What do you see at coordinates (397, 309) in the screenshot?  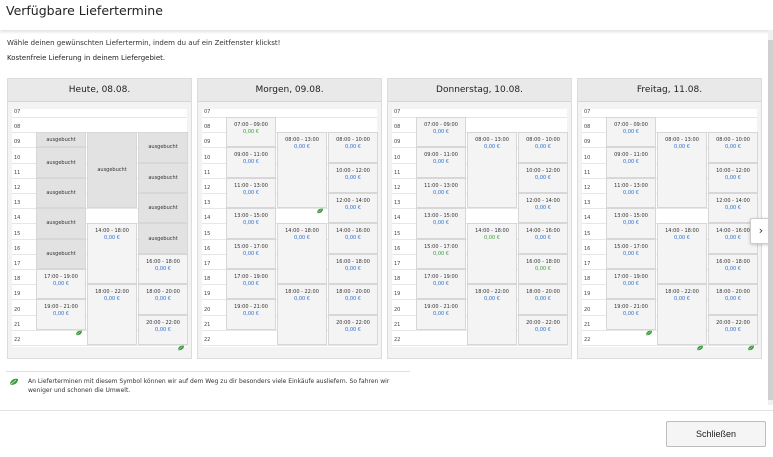 I see `hour-label: 20` at bounding box center [397, 309].